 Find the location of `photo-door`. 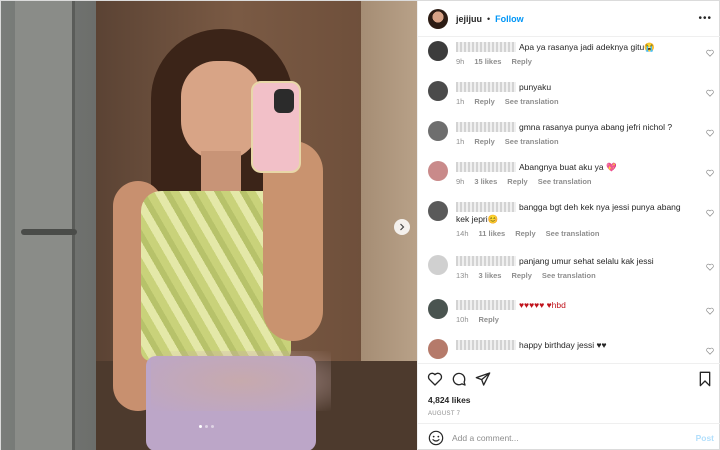

photo-door is located at coordinates (46, 225).